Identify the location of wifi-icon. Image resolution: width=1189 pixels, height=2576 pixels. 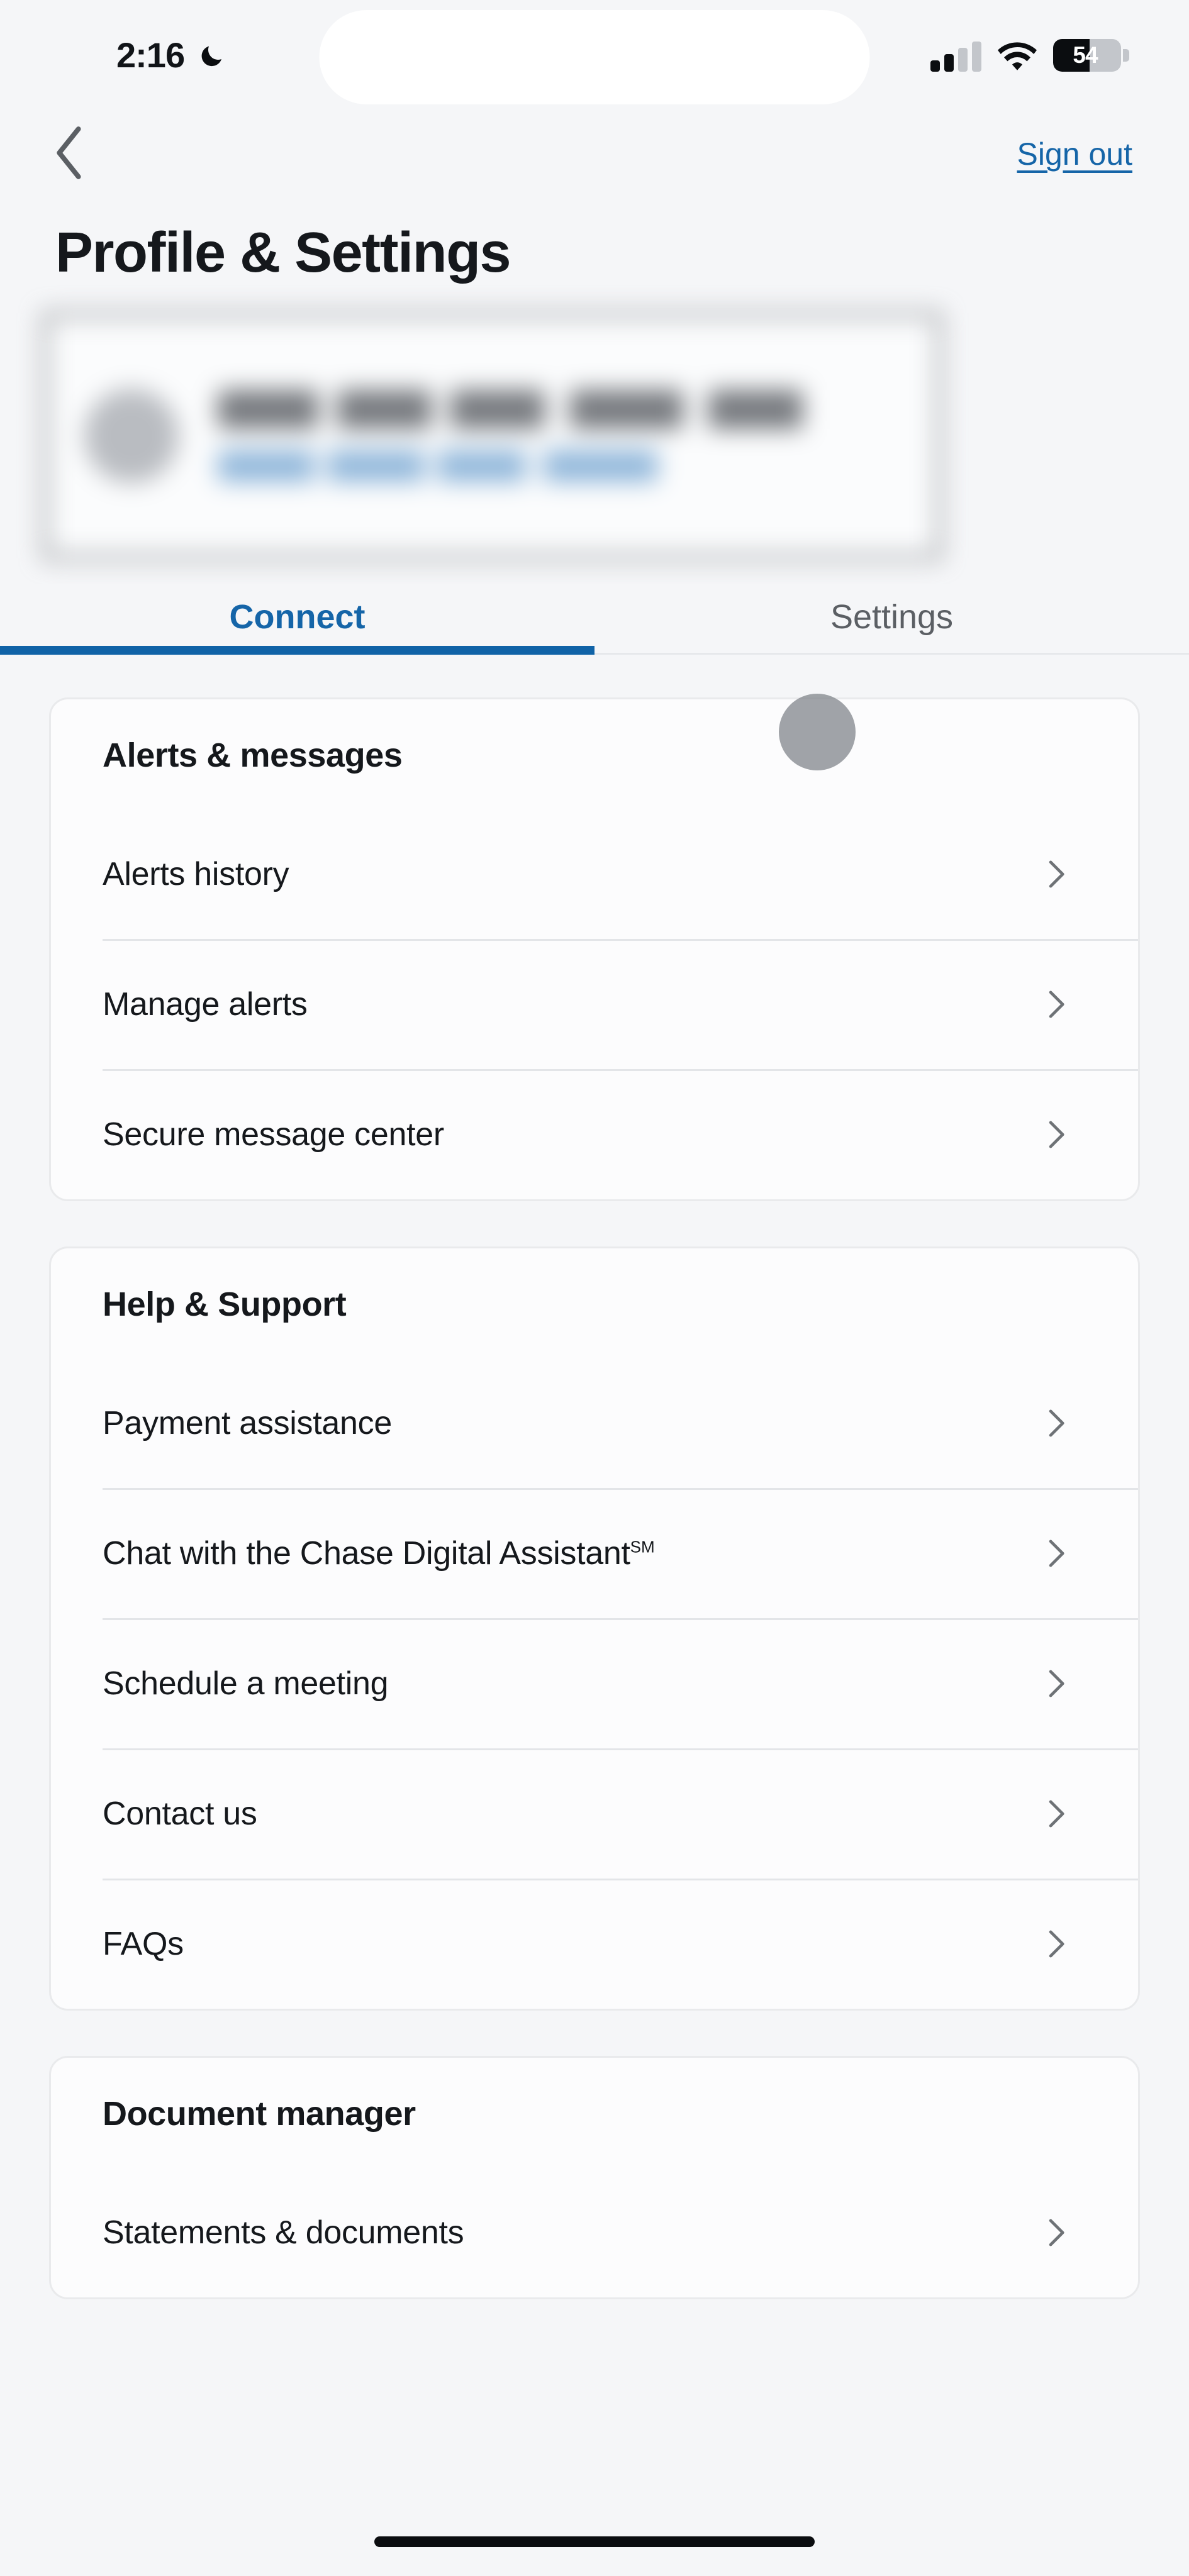
(1017, 57).